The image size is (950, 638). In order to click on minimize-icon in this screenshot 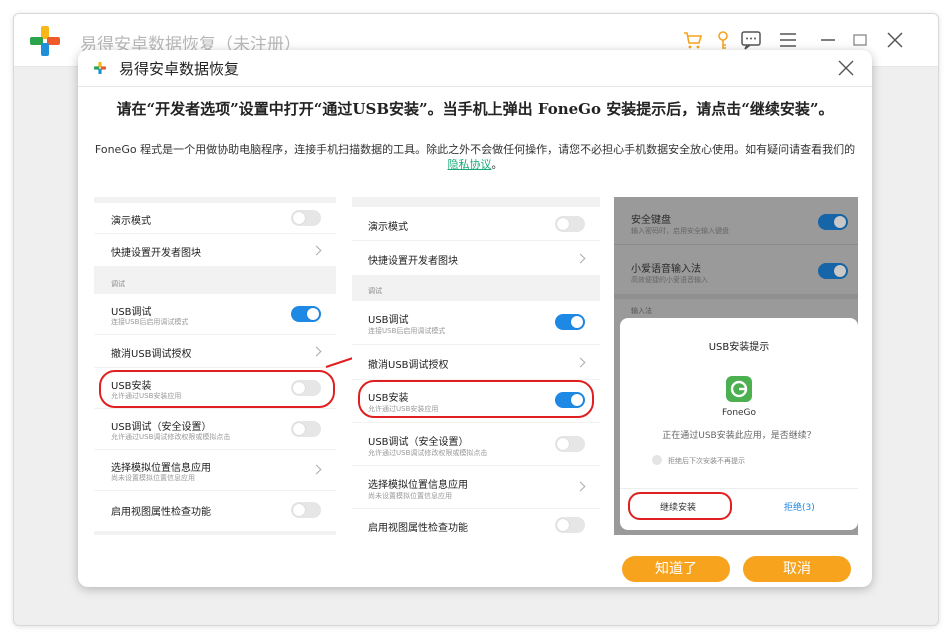, I will do `click(828, 40)`.